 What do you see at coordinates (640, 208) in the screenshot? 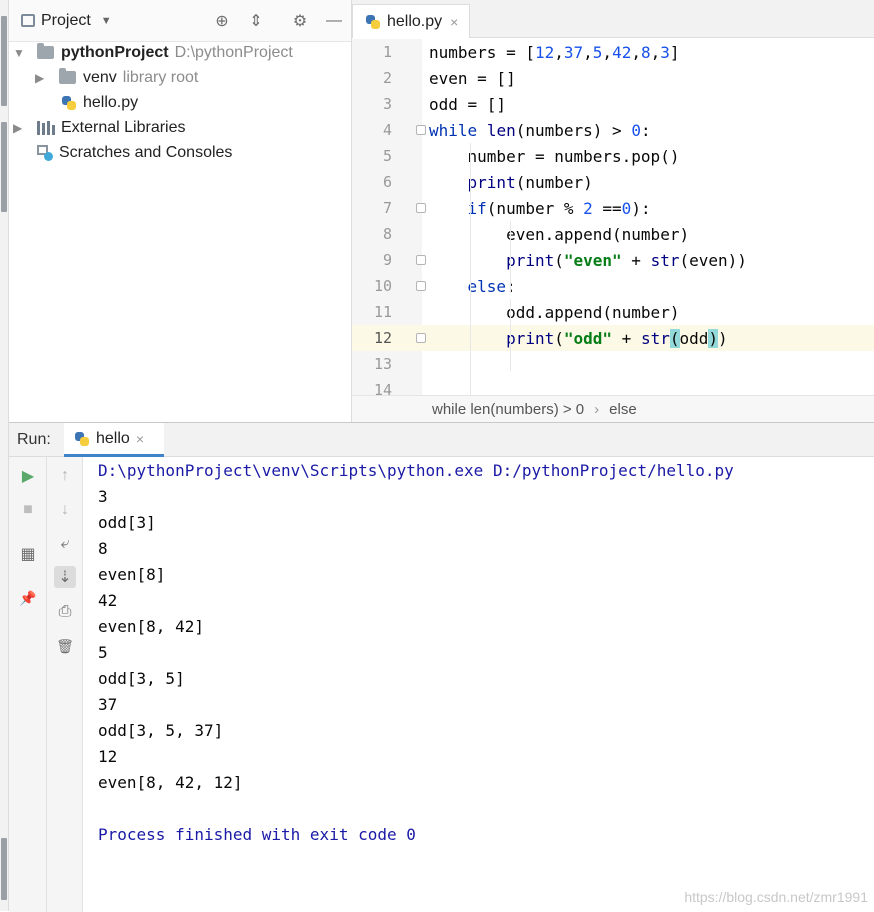
I see `code-token: ):` at bounding box center [640, 208].